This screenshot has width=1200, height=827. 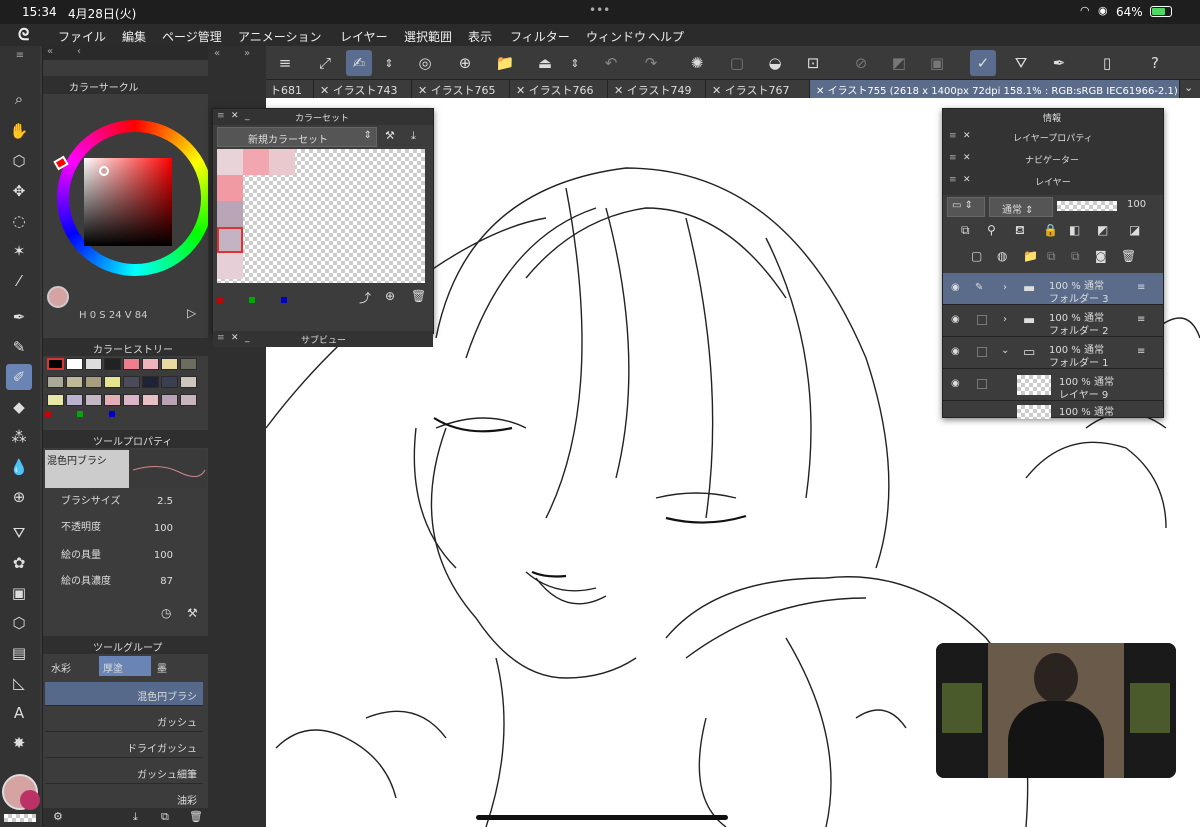 I want to click on add-color-icon: ⤴, so click(x=365, y=297).